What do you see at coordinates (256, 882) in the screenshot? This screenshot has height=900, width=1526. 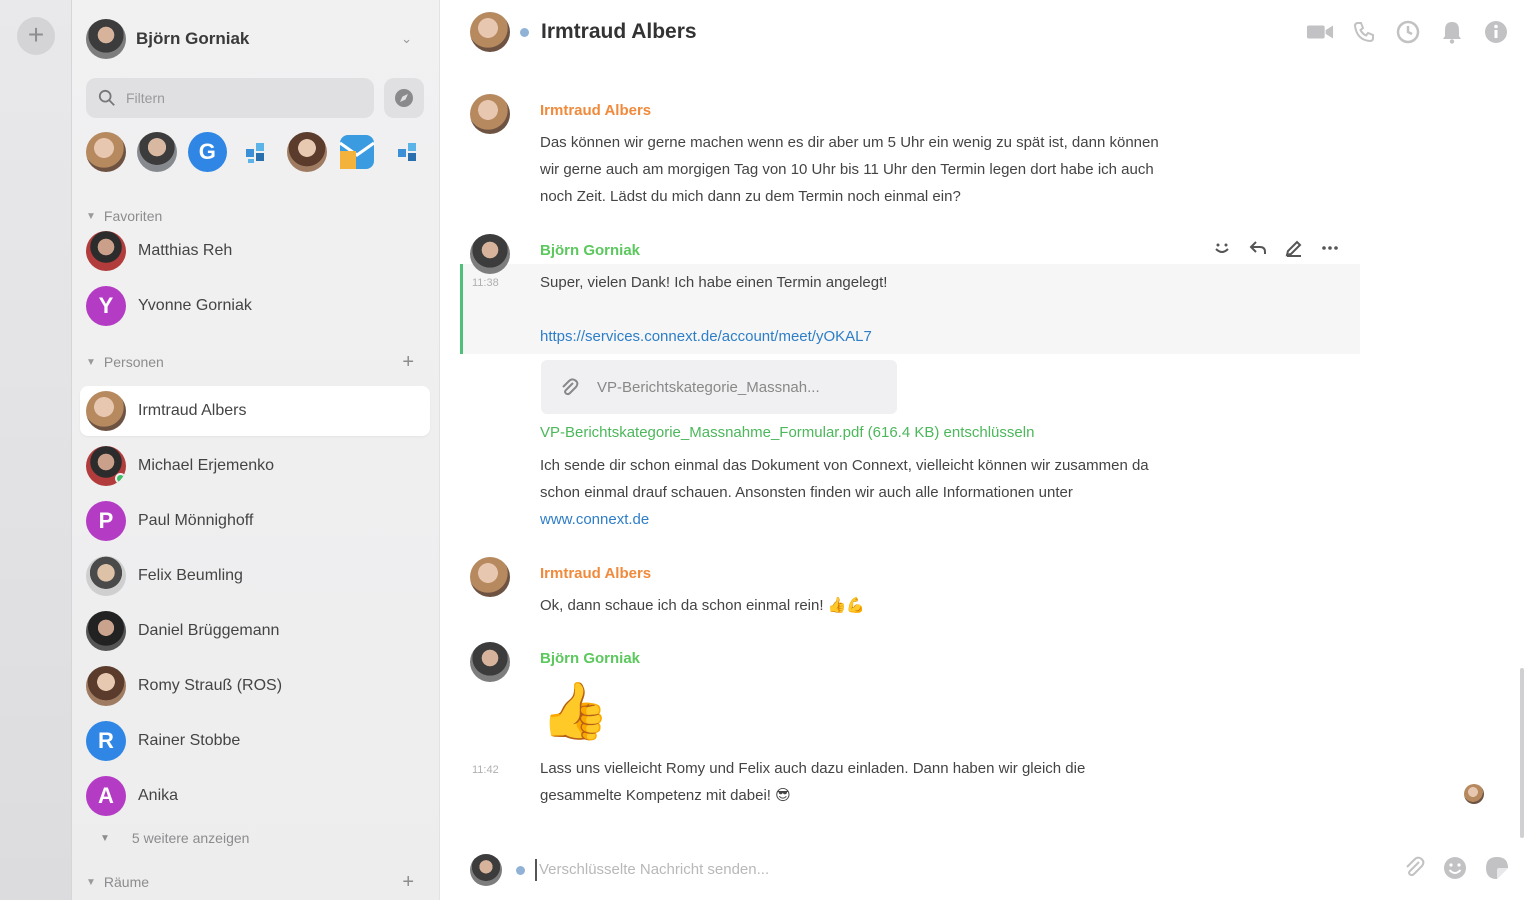 I see `section-rooms: ▼ Räume +` at bounding box center [256, 882].